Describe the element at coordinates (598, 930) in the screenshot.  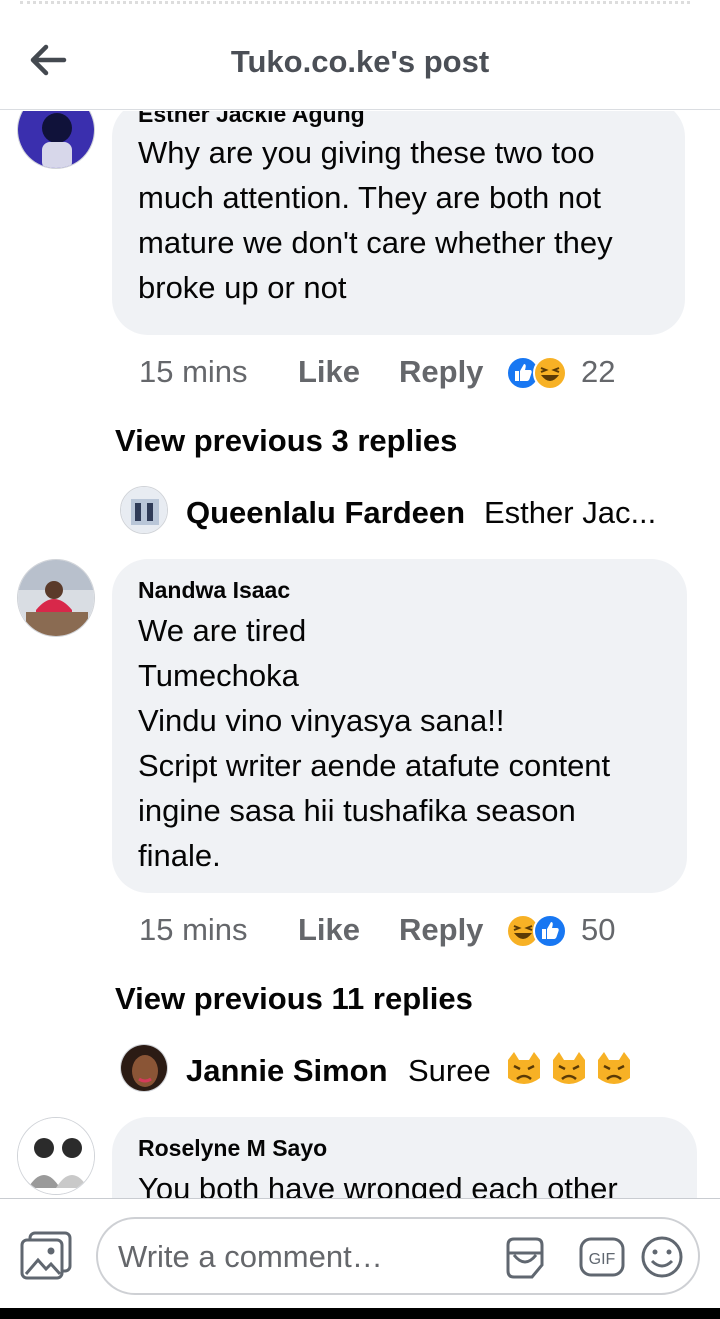
I see `reaction-count: 50` at that location.